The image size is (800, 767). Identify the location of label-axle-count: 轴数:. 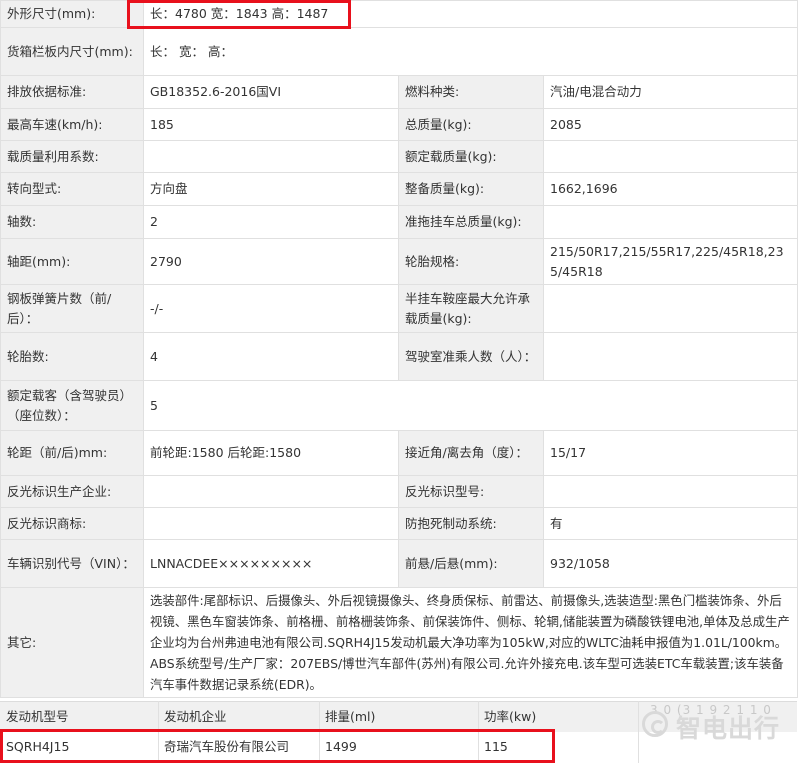
(72, 222).